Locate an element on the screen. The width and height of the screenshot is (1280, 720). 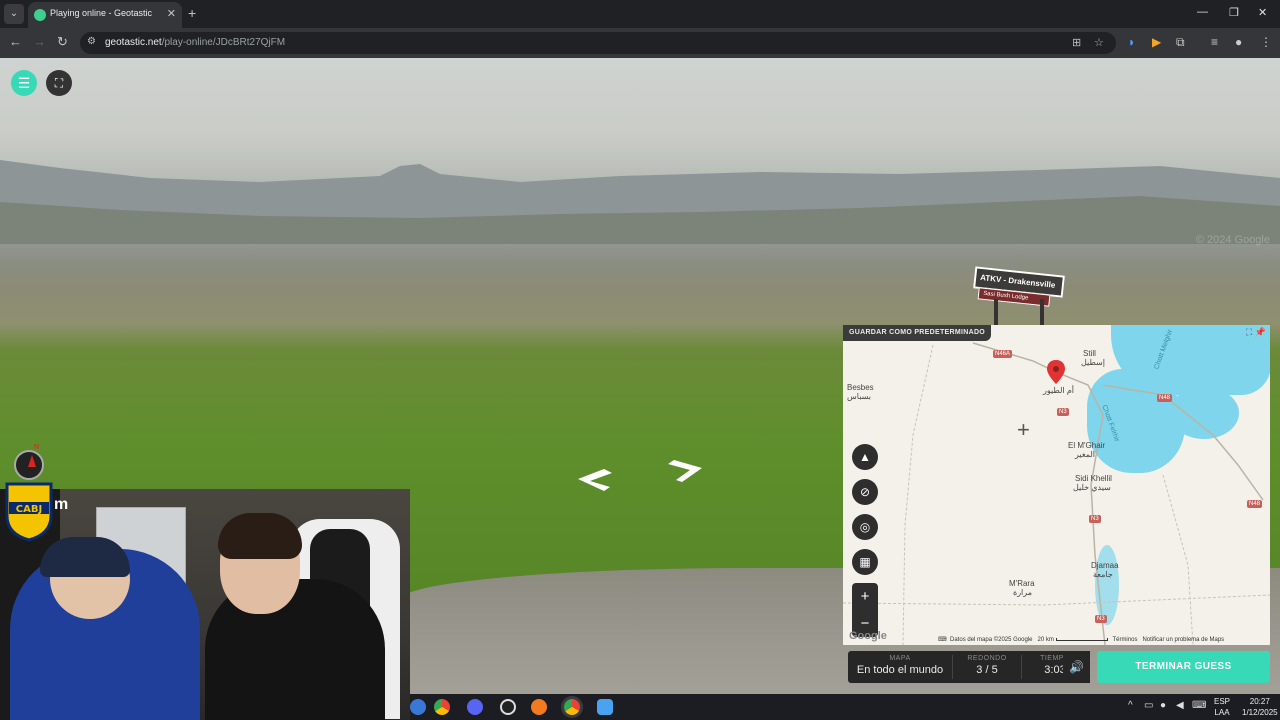
geotastic-favicon-icon is located at coordinates (40, 15).